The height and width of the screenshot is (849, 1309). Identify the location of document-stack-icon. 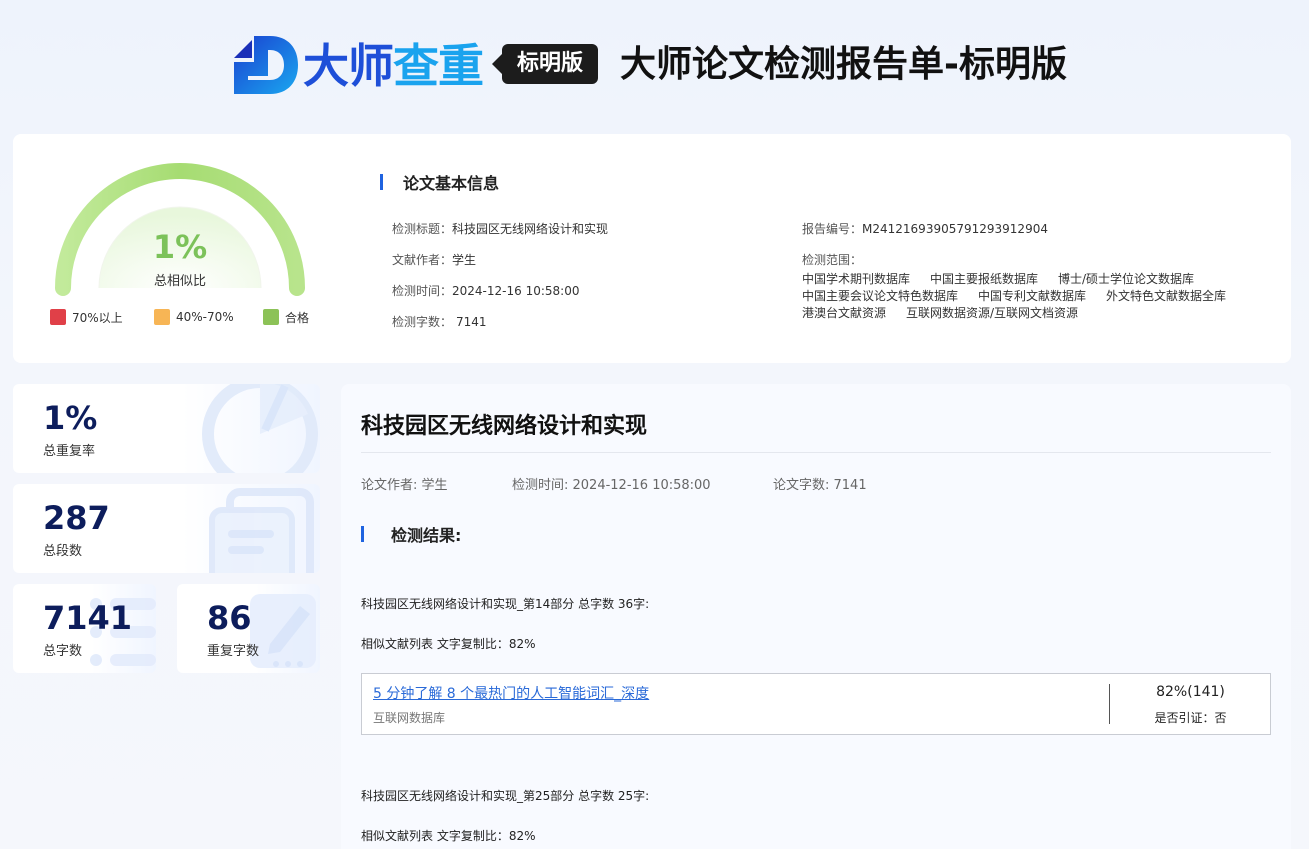
(261, 530).